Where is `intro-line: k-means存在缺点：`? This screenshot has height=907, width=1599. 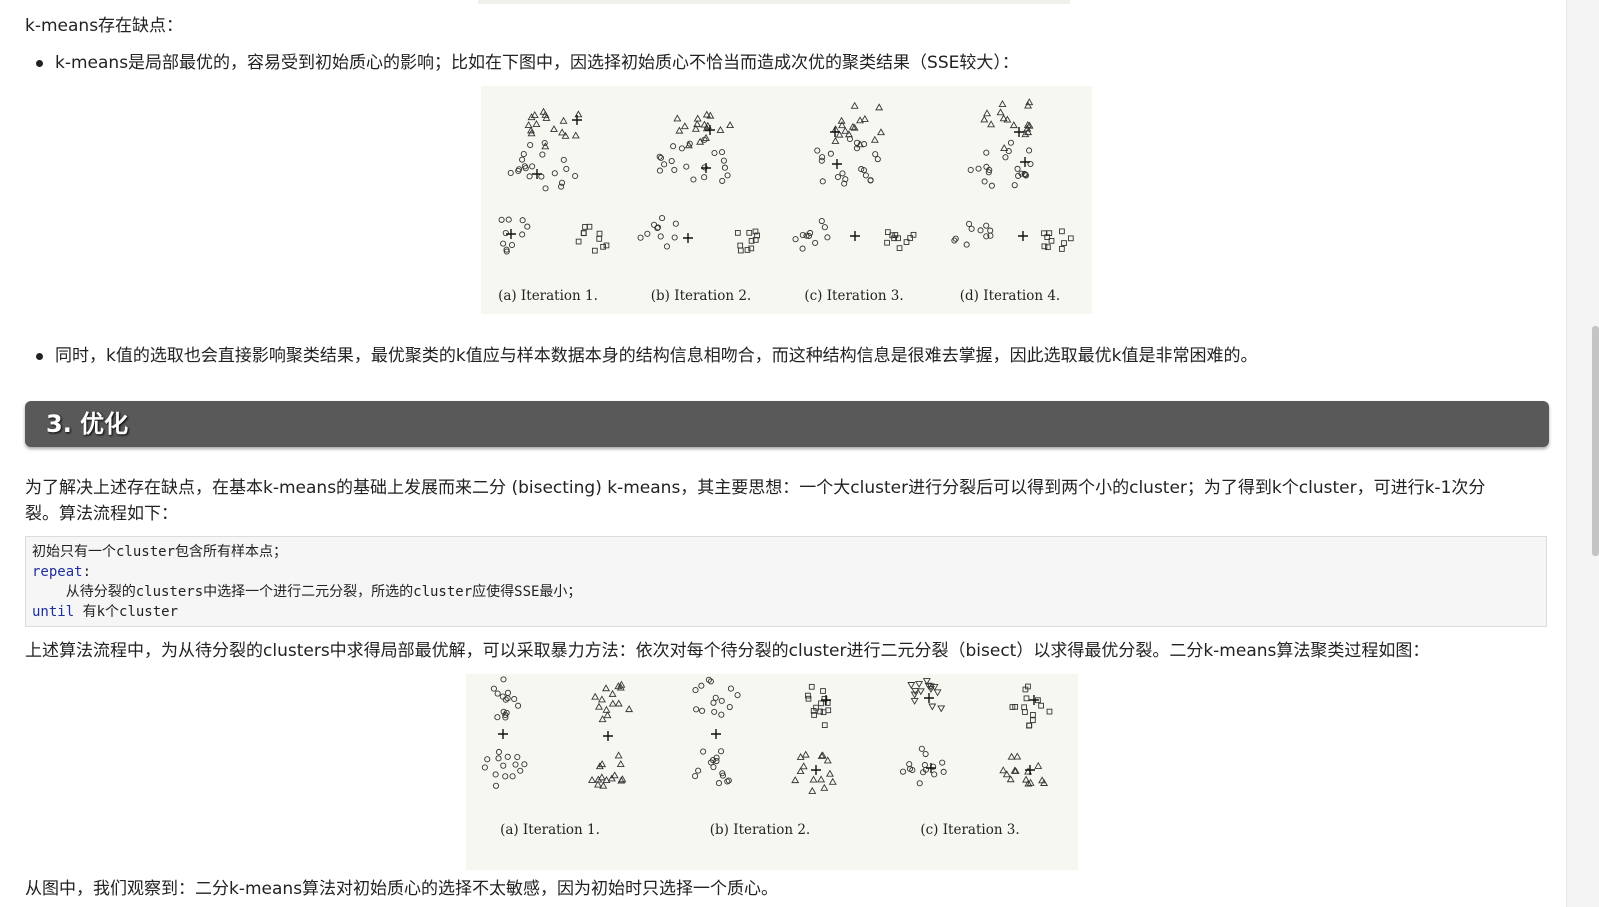
intro-line: k-means存在缺点： is located at coordinates (104, 26).